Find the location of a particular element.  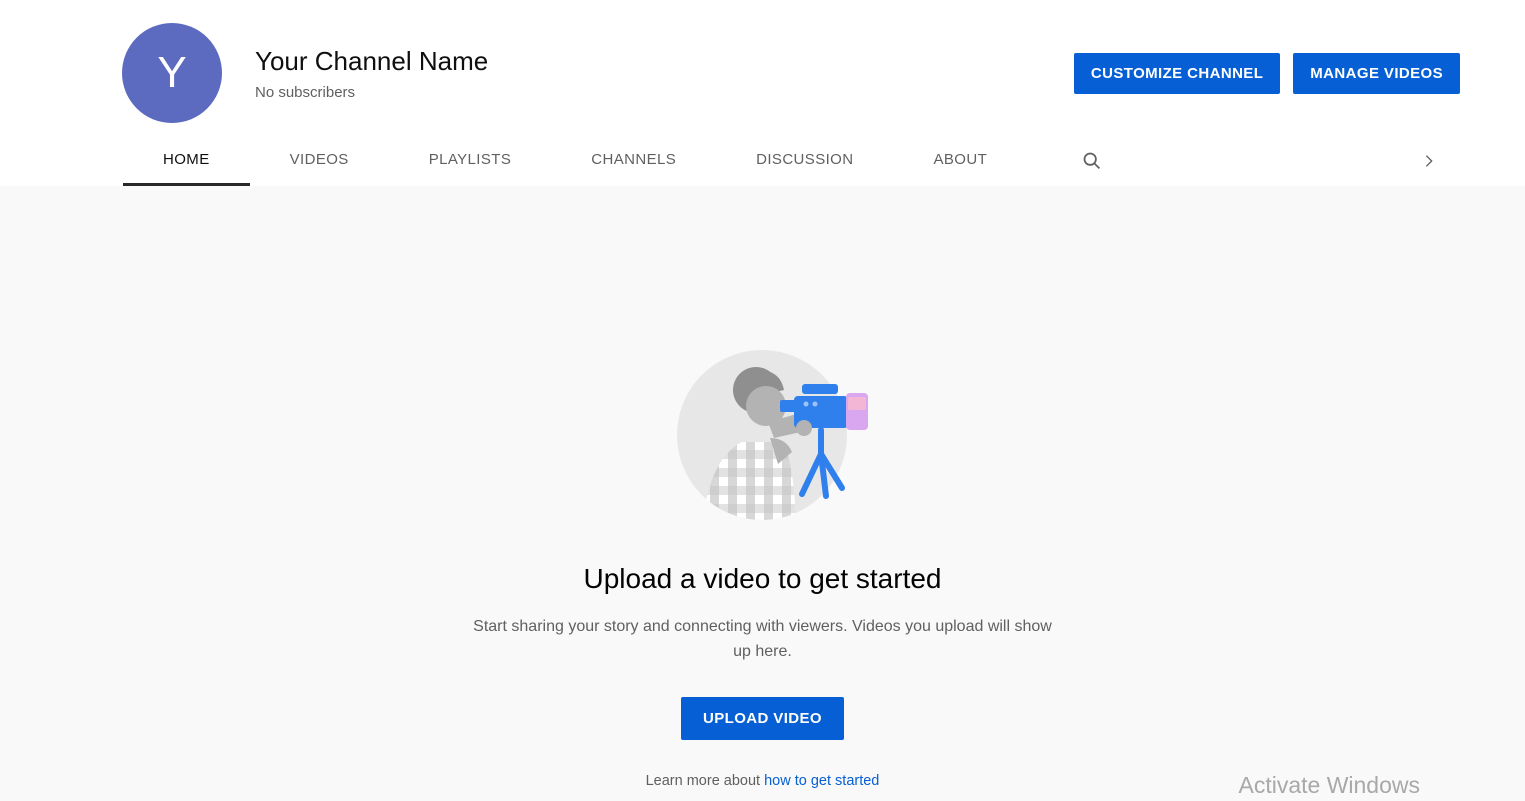

empty-state-title: Upload a video to get started is located at coordinates (762, 578).